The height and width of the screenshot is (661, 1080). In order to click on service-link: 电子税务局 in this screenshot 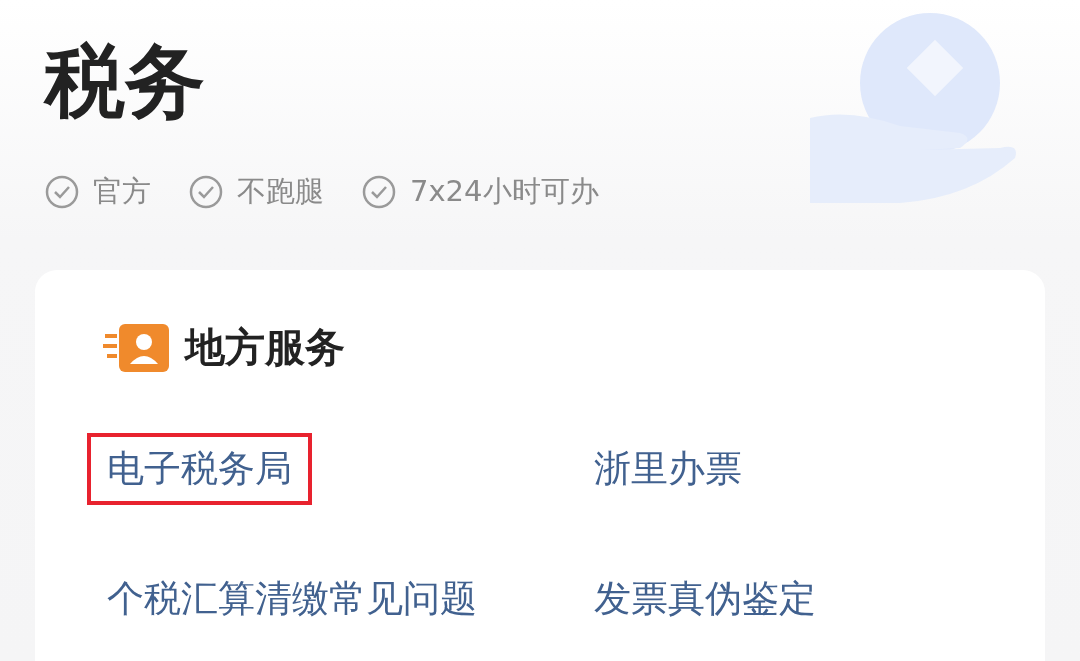, I will do `click(199, 469)`.